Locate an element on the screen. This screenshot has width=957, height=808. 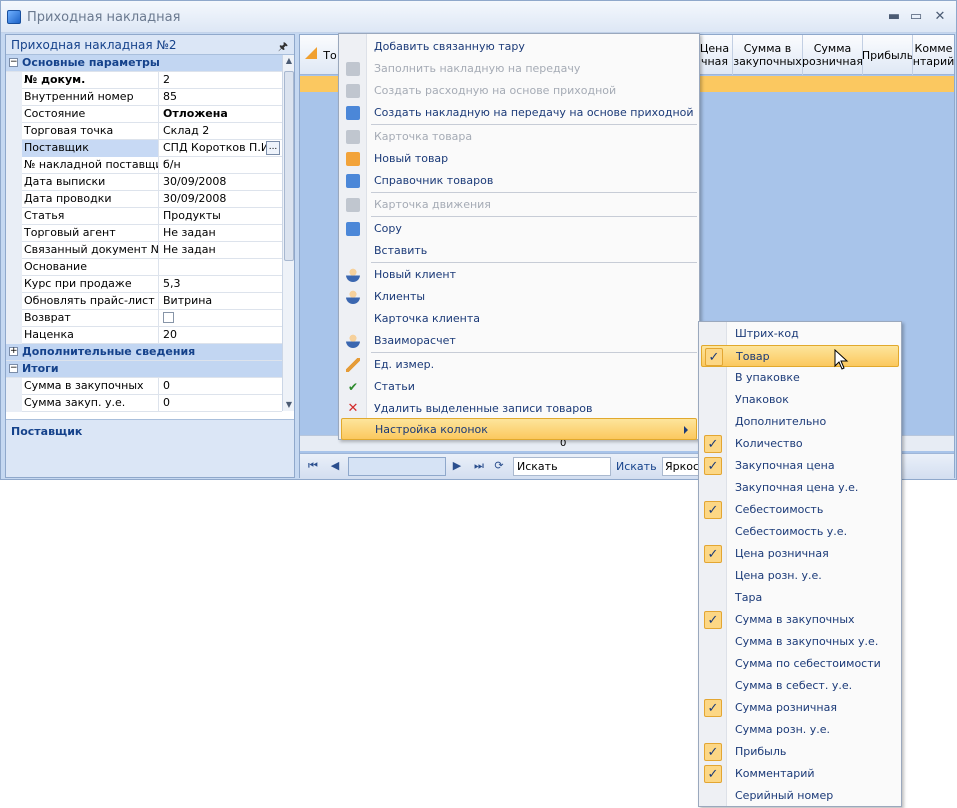
property-row: Сумма закуп. у.е. 0 is located at coordinates (144, 403).